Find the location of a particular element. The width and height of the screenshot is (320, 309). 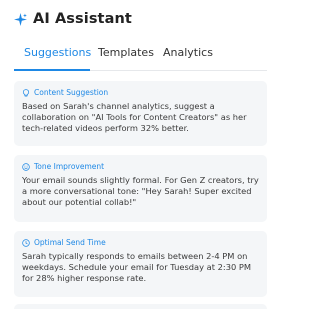

card-label-row: Tone Improvement is located at coordinates (140, 166).